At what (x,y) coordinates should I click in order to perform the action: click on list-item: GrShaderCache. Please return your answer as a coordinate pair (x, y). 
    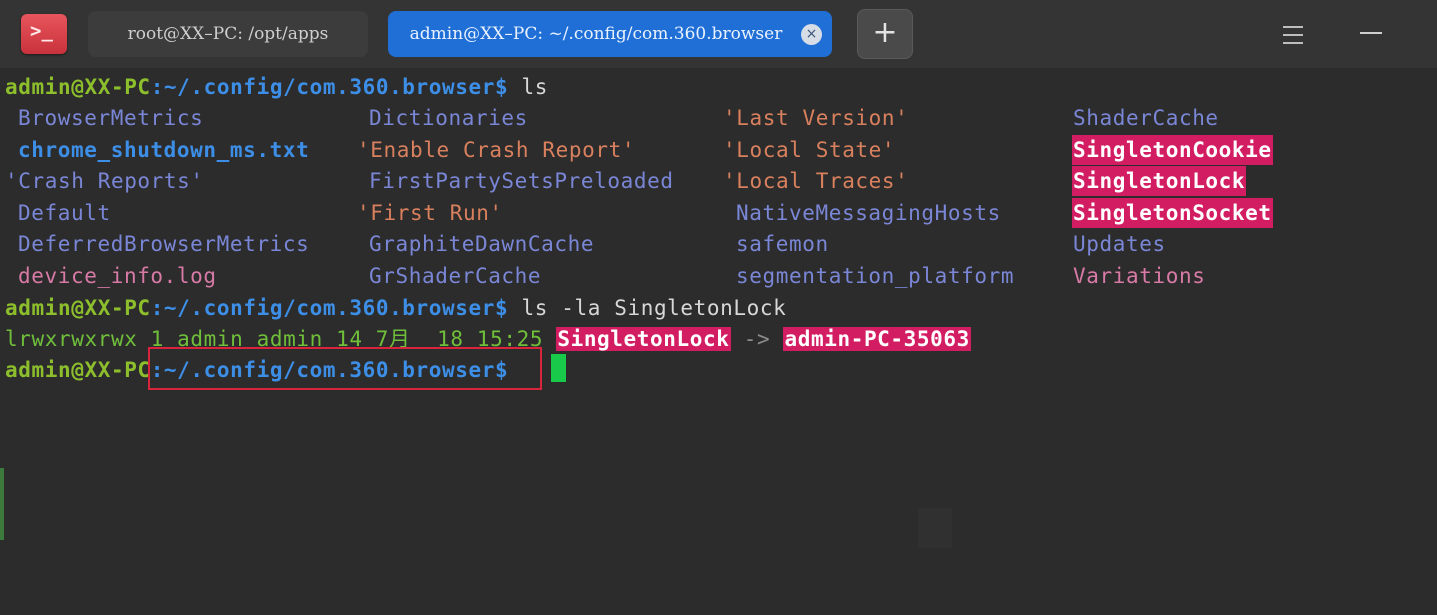
    Looking at the image, I should click on (455, 276).